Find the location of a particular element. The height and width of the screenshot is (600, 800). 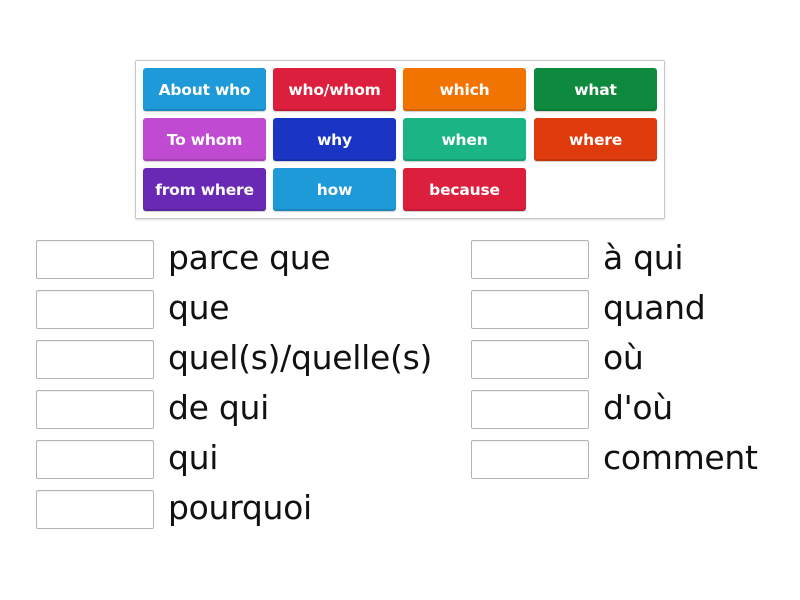

tile-what: what is located at coordinates (595, 89).